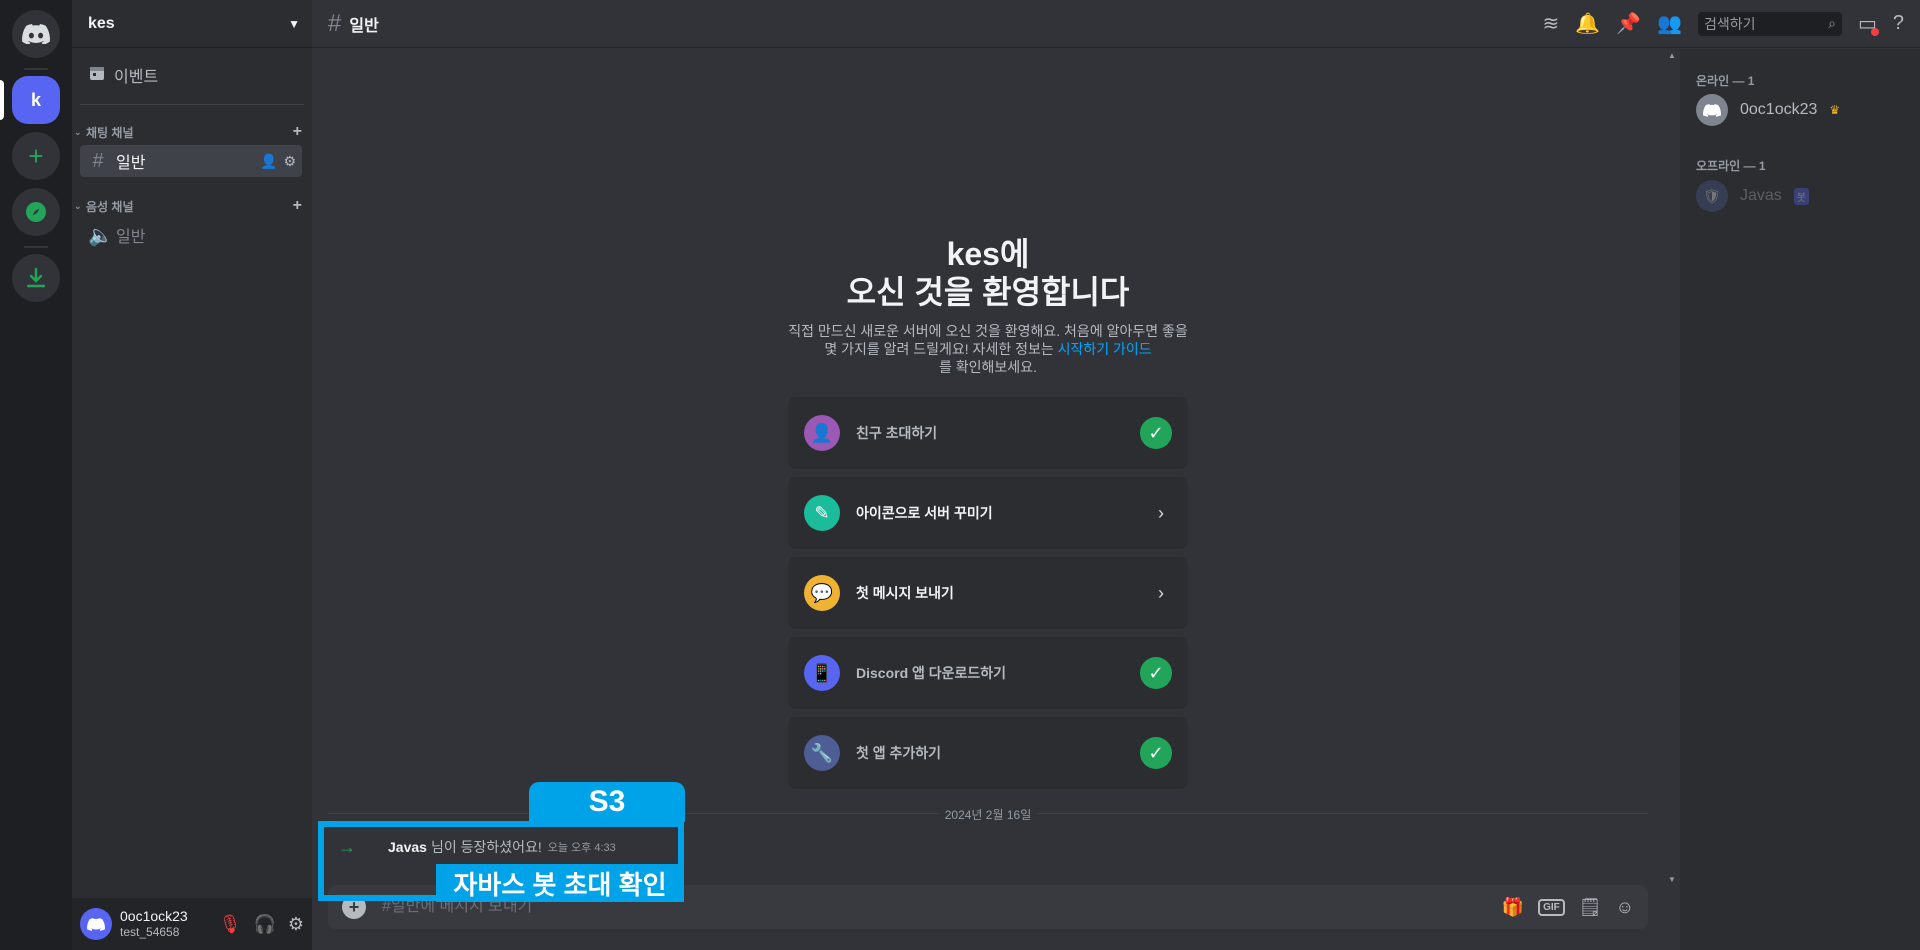 Image resolution: width=1920 pixels, height=950 pixels. I want to click on gift-icon: 🎁, so click(1513, 907).